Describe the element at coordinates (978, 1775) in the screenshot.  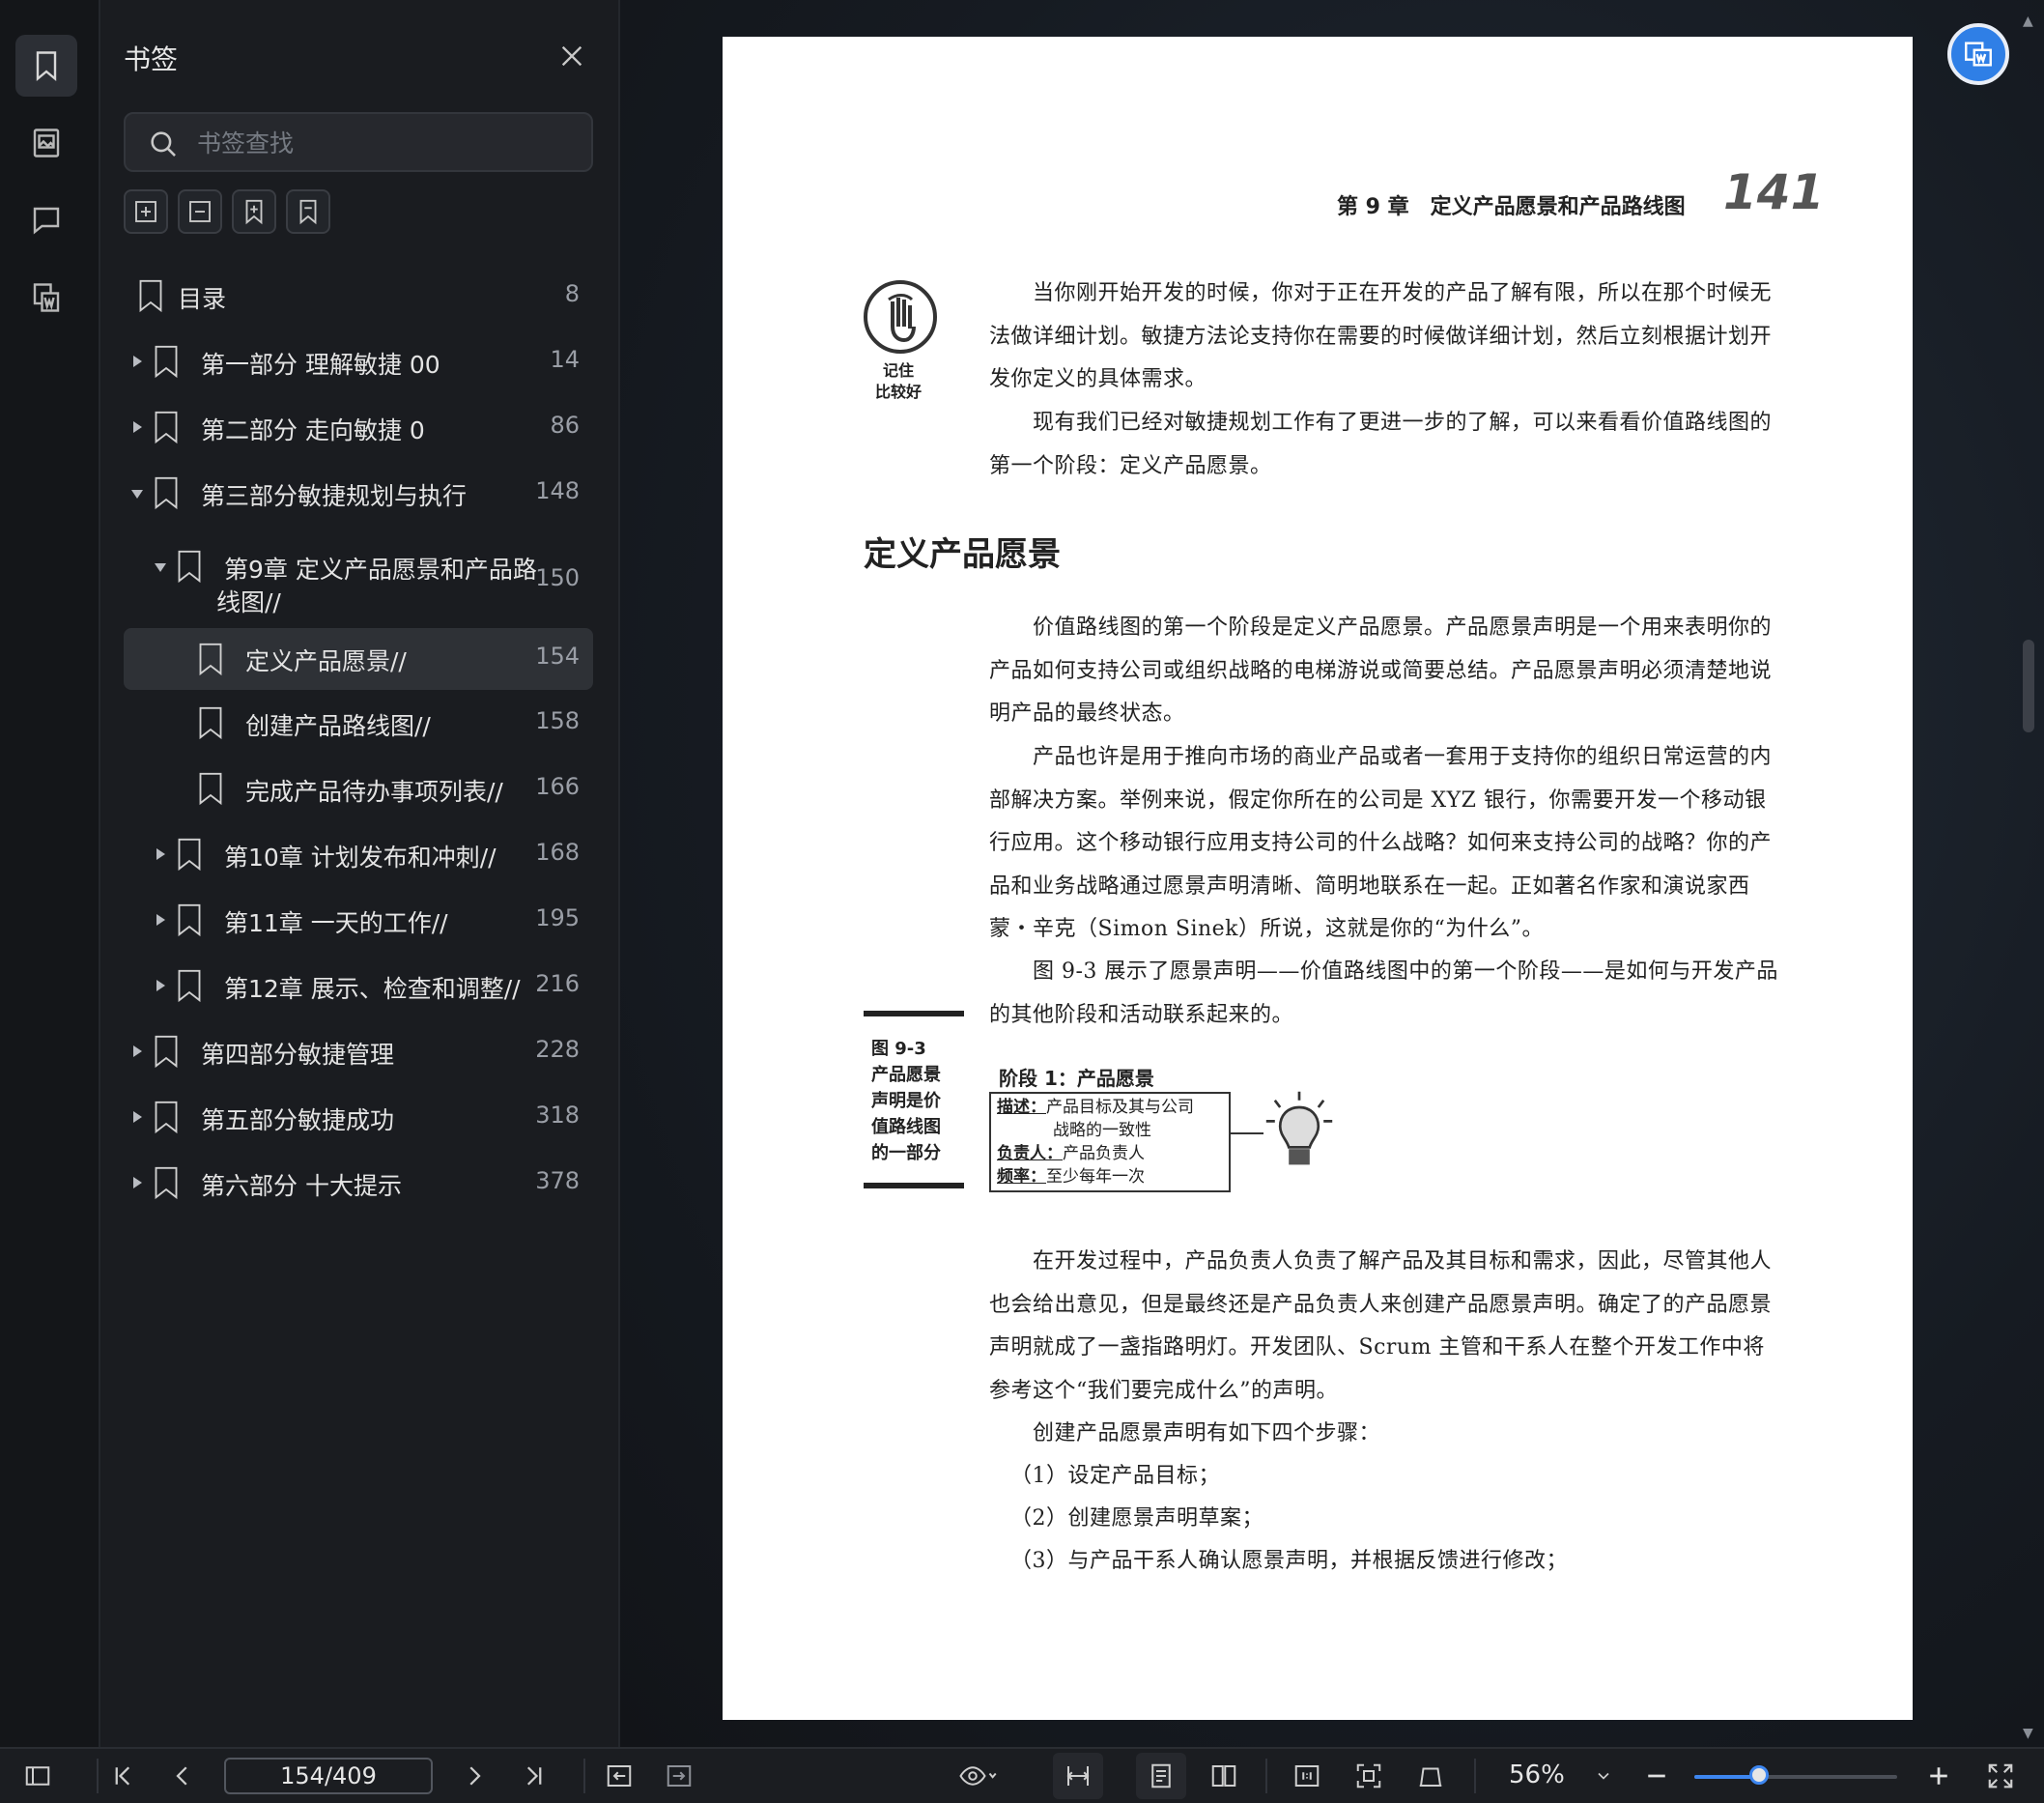
I see `view-mode-button` at that location.